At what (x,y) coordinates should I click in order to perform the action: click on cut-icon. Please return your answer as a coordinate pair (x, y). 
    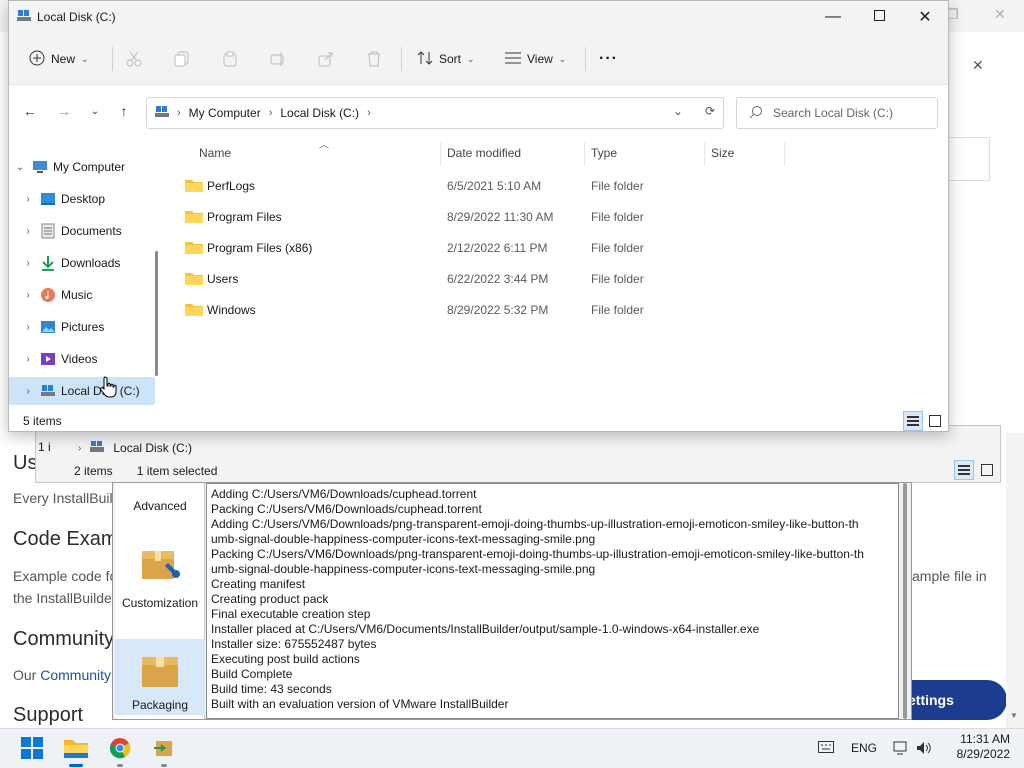
    Looking at the image, I should click on (134, 59).